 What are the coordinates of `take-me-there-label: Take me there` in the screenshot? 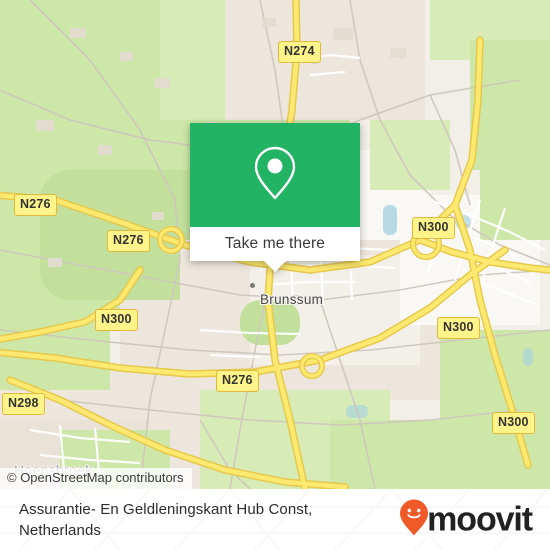 It's located at (275, 243).